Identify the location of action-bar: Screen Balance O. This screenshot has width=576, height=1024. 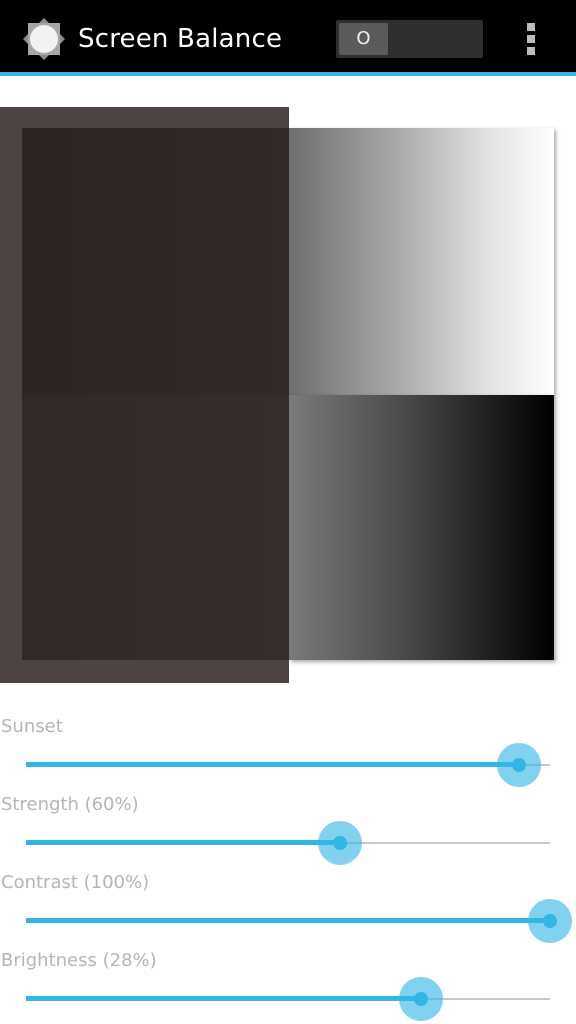
(288, 36).